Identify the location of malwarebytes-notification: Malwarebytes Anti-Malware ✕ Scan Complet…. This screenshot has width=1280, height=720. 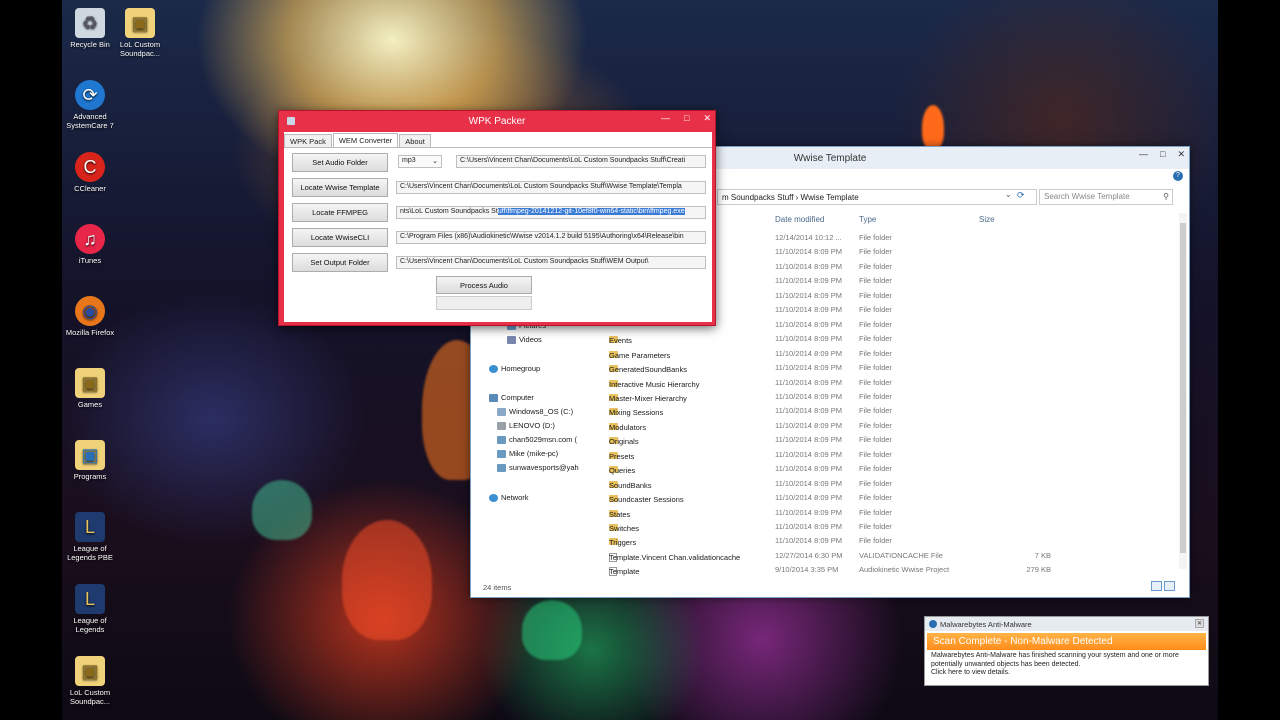
(1066, 651).